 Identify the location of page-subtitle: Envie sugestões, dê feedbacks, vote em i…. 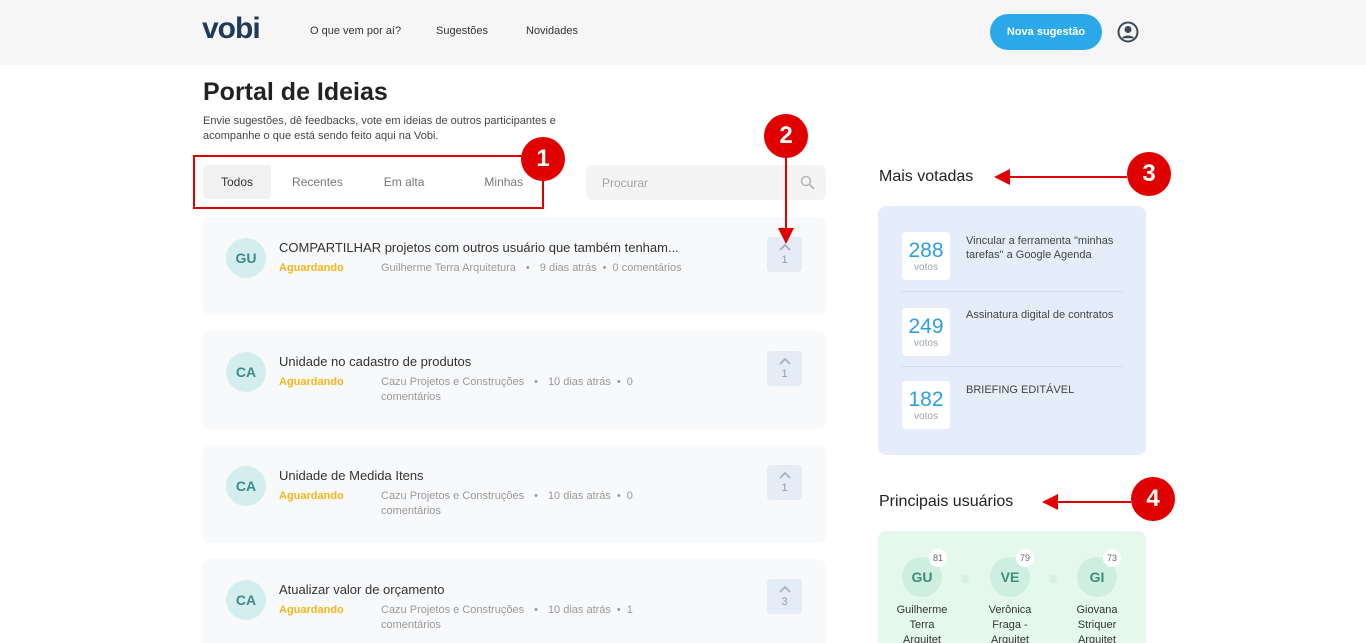
(379, 128).